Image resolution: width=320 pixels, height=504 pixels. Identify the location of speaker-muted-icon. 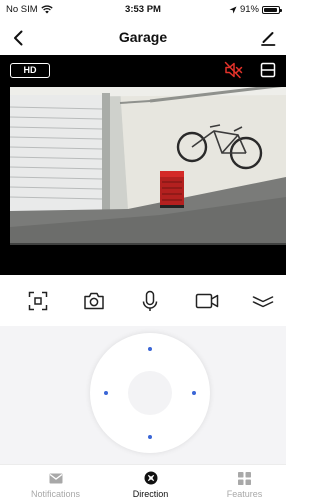
(234, 70).